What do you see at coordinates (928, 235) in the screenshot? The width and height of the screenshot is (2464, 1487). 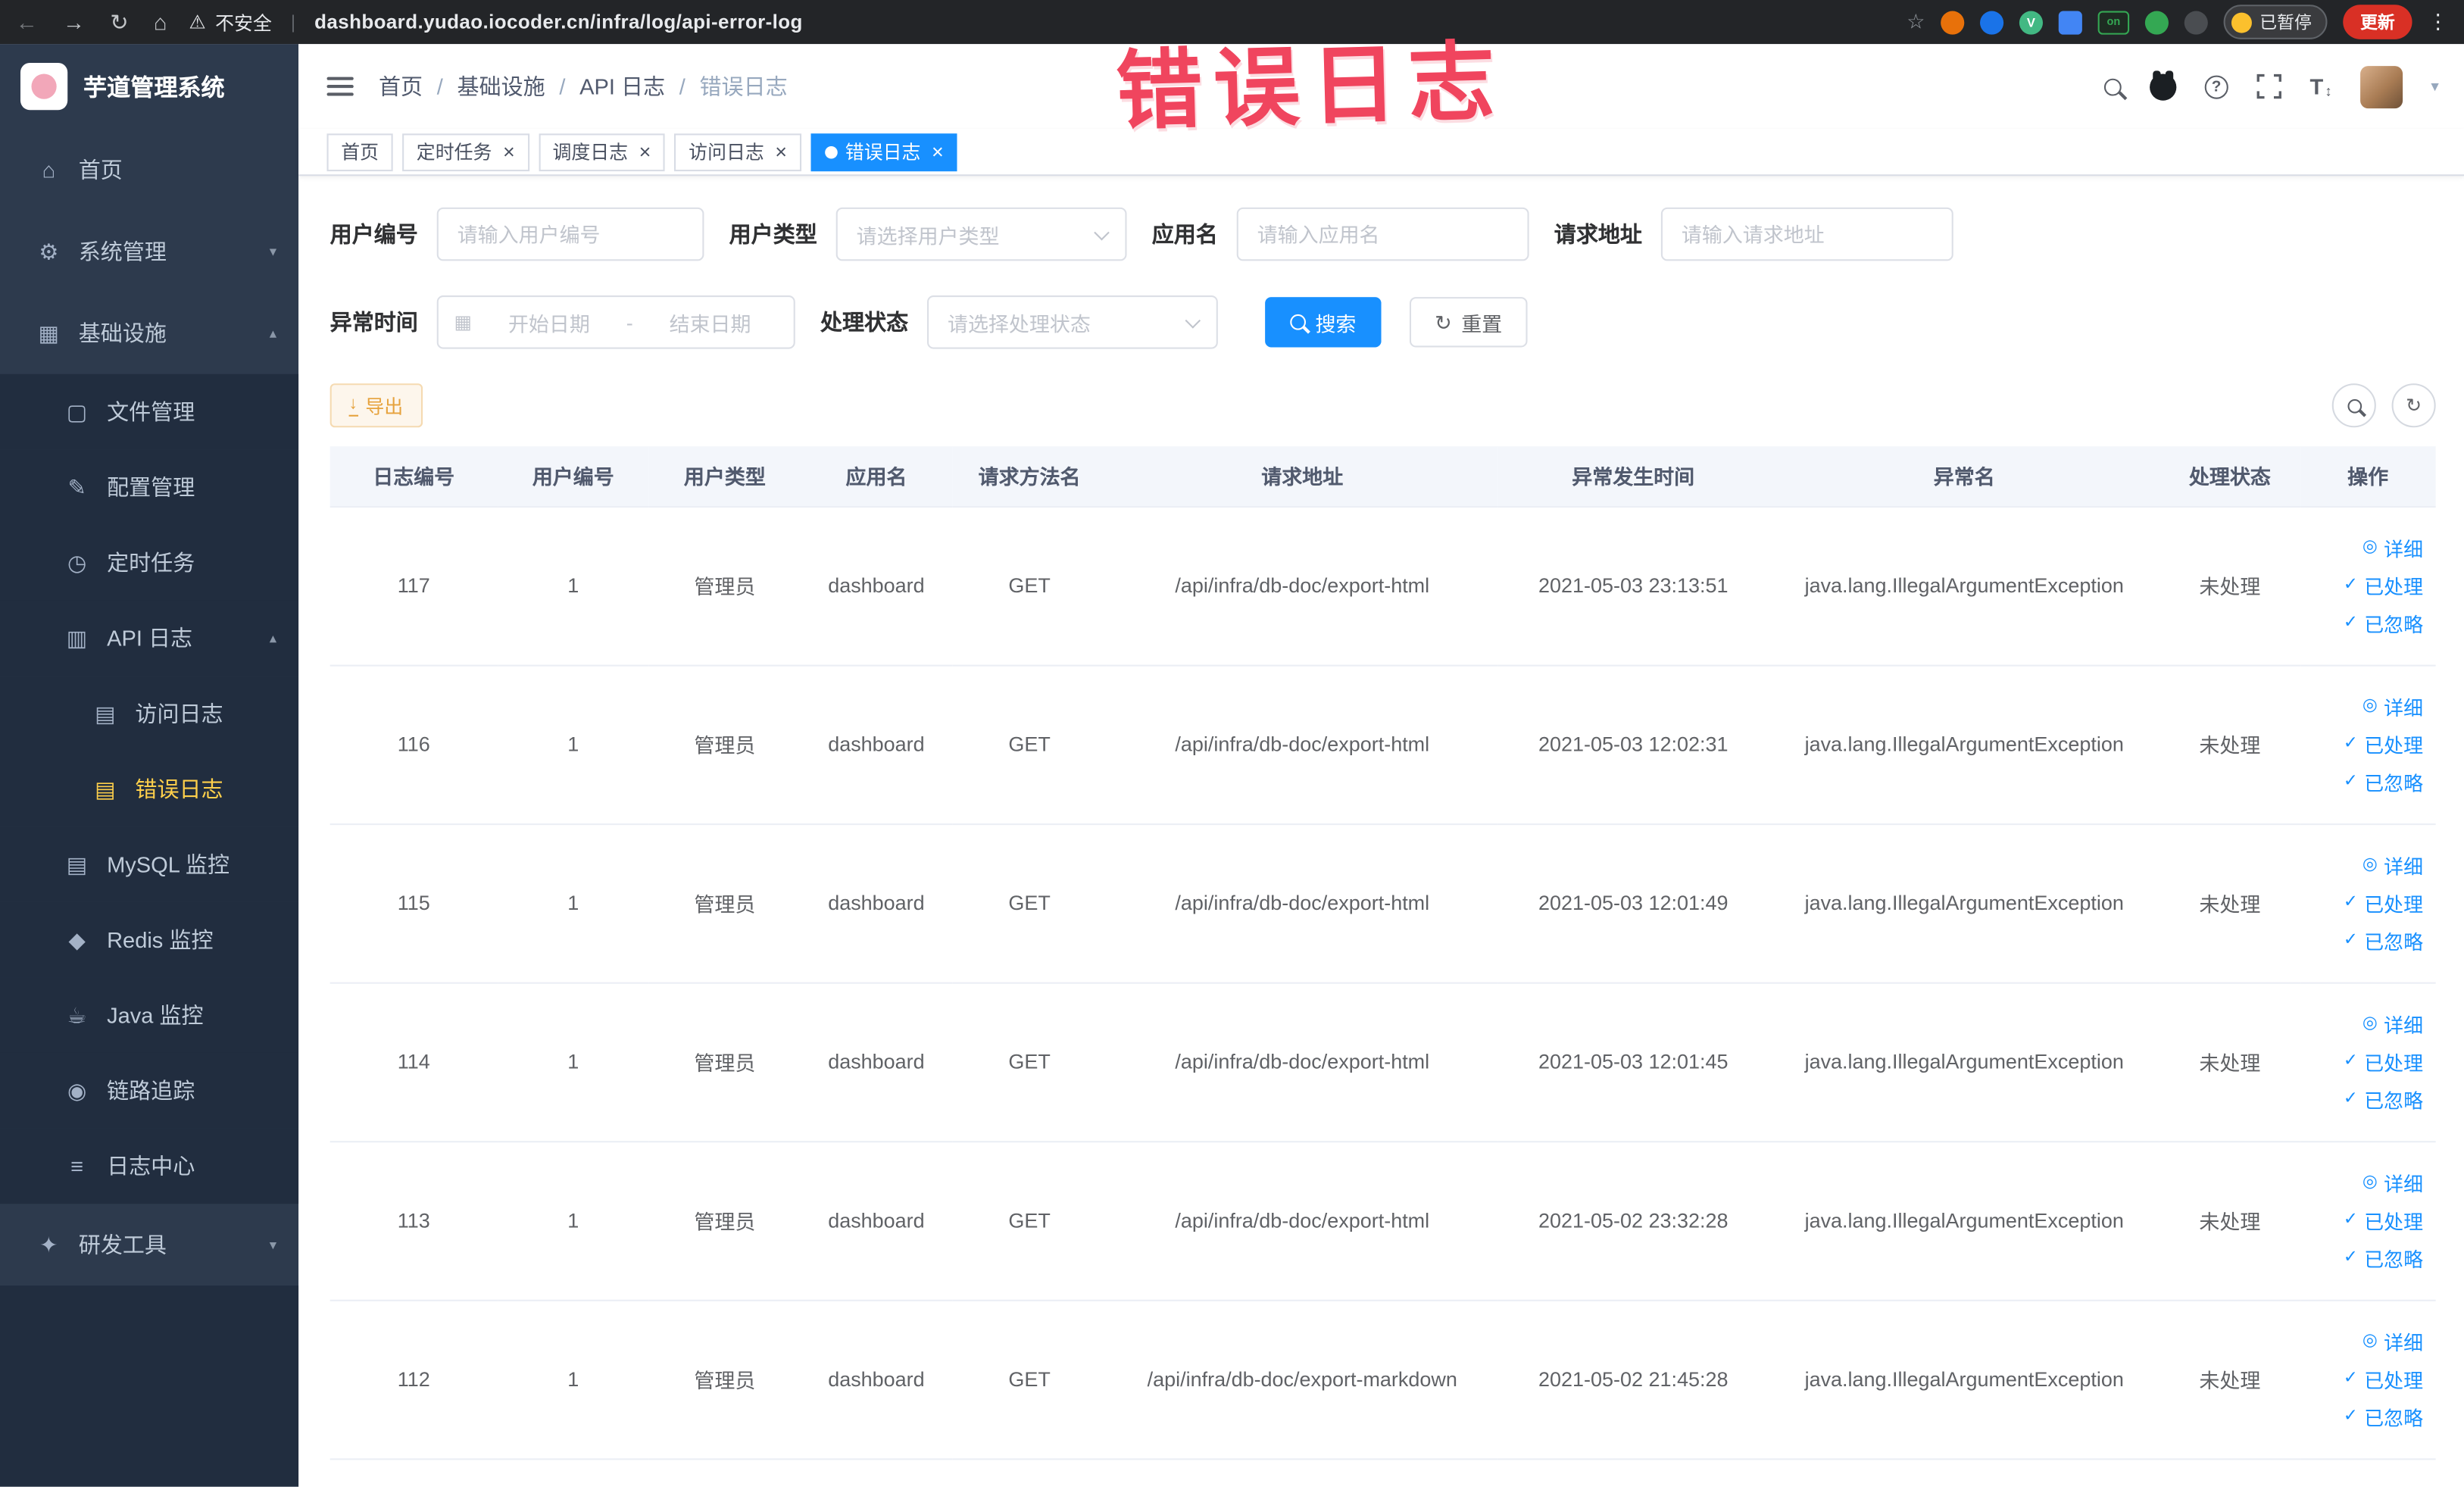 I see `user-type-placeholder: 请选择用户类型` at bounding box center [928, 235].